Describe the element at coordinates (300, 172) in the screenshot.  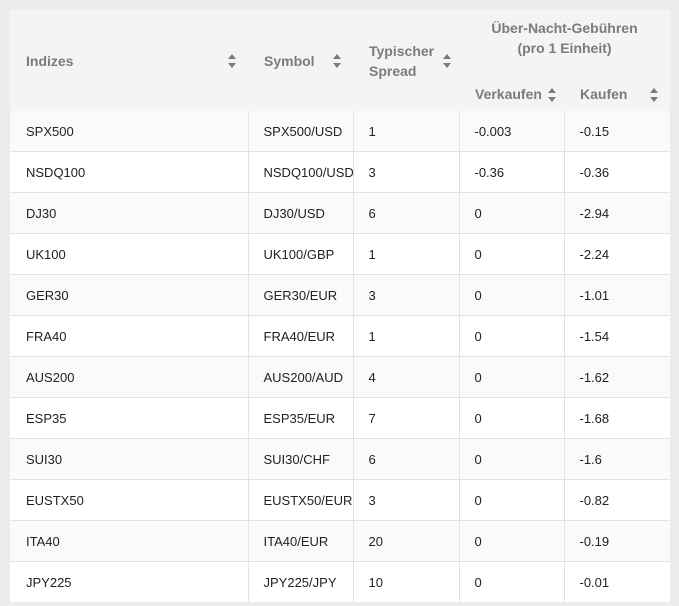
I see `cell-symbol: NSDQ100/USD` at that location.